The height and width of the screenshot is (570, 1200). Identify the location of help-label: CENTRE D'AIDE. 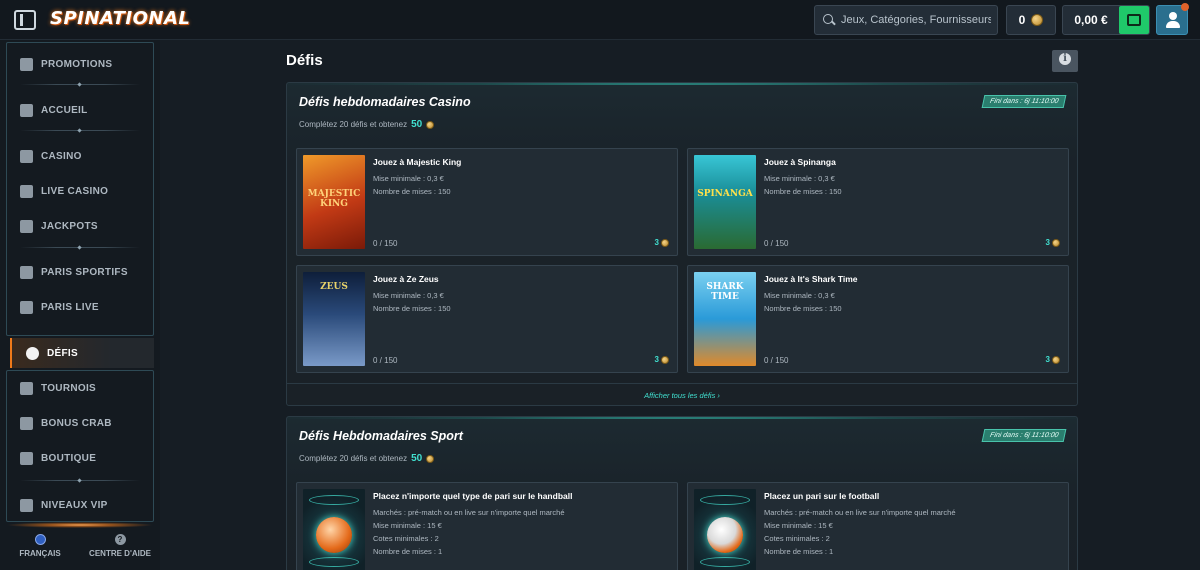
(120, 553).